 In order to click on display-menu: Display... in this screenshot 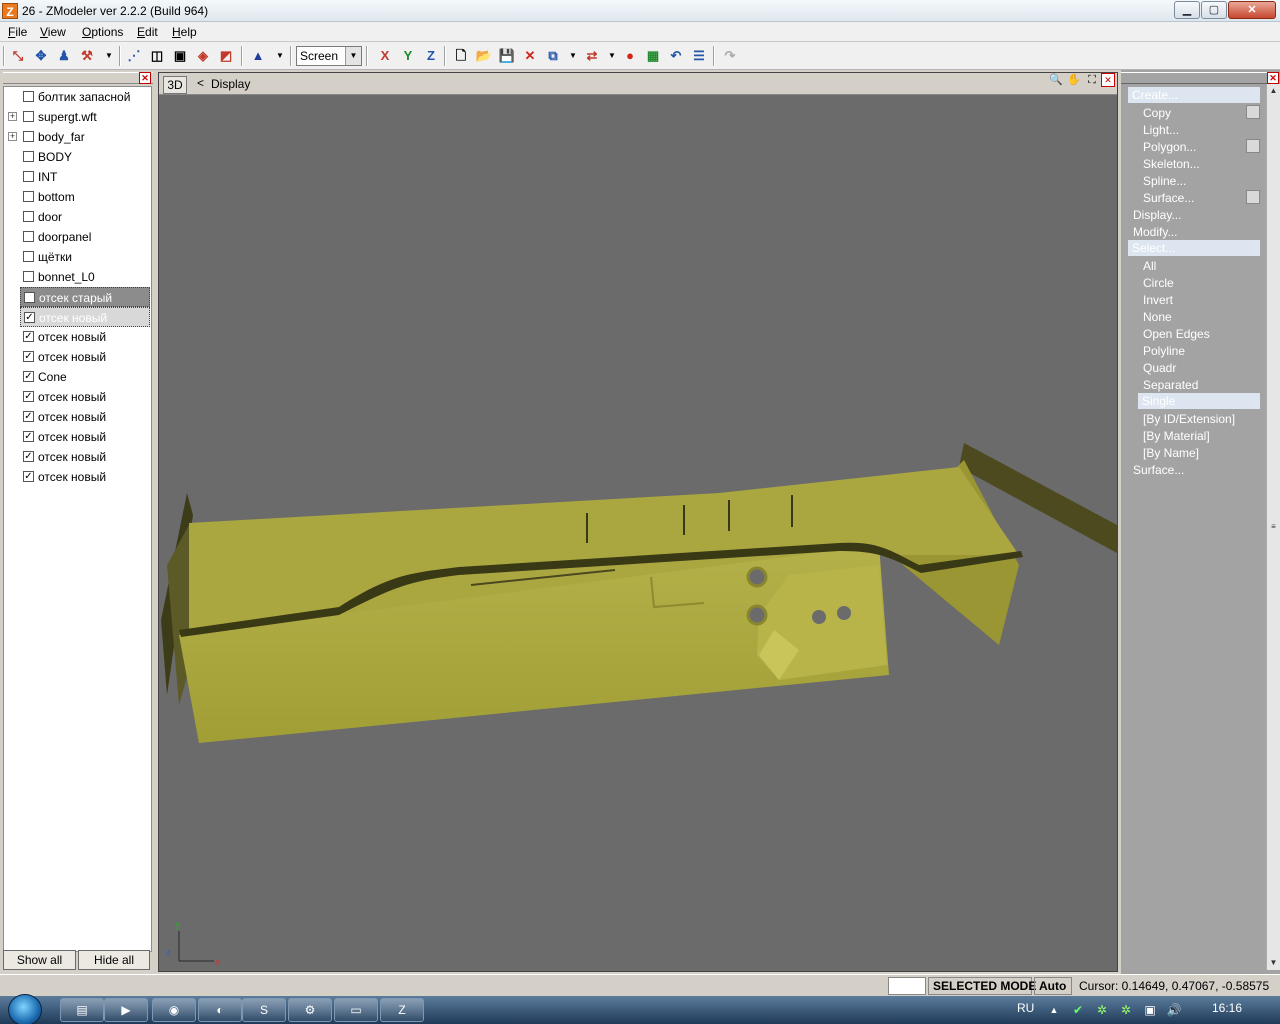, I will do `click(1157, 215)`.